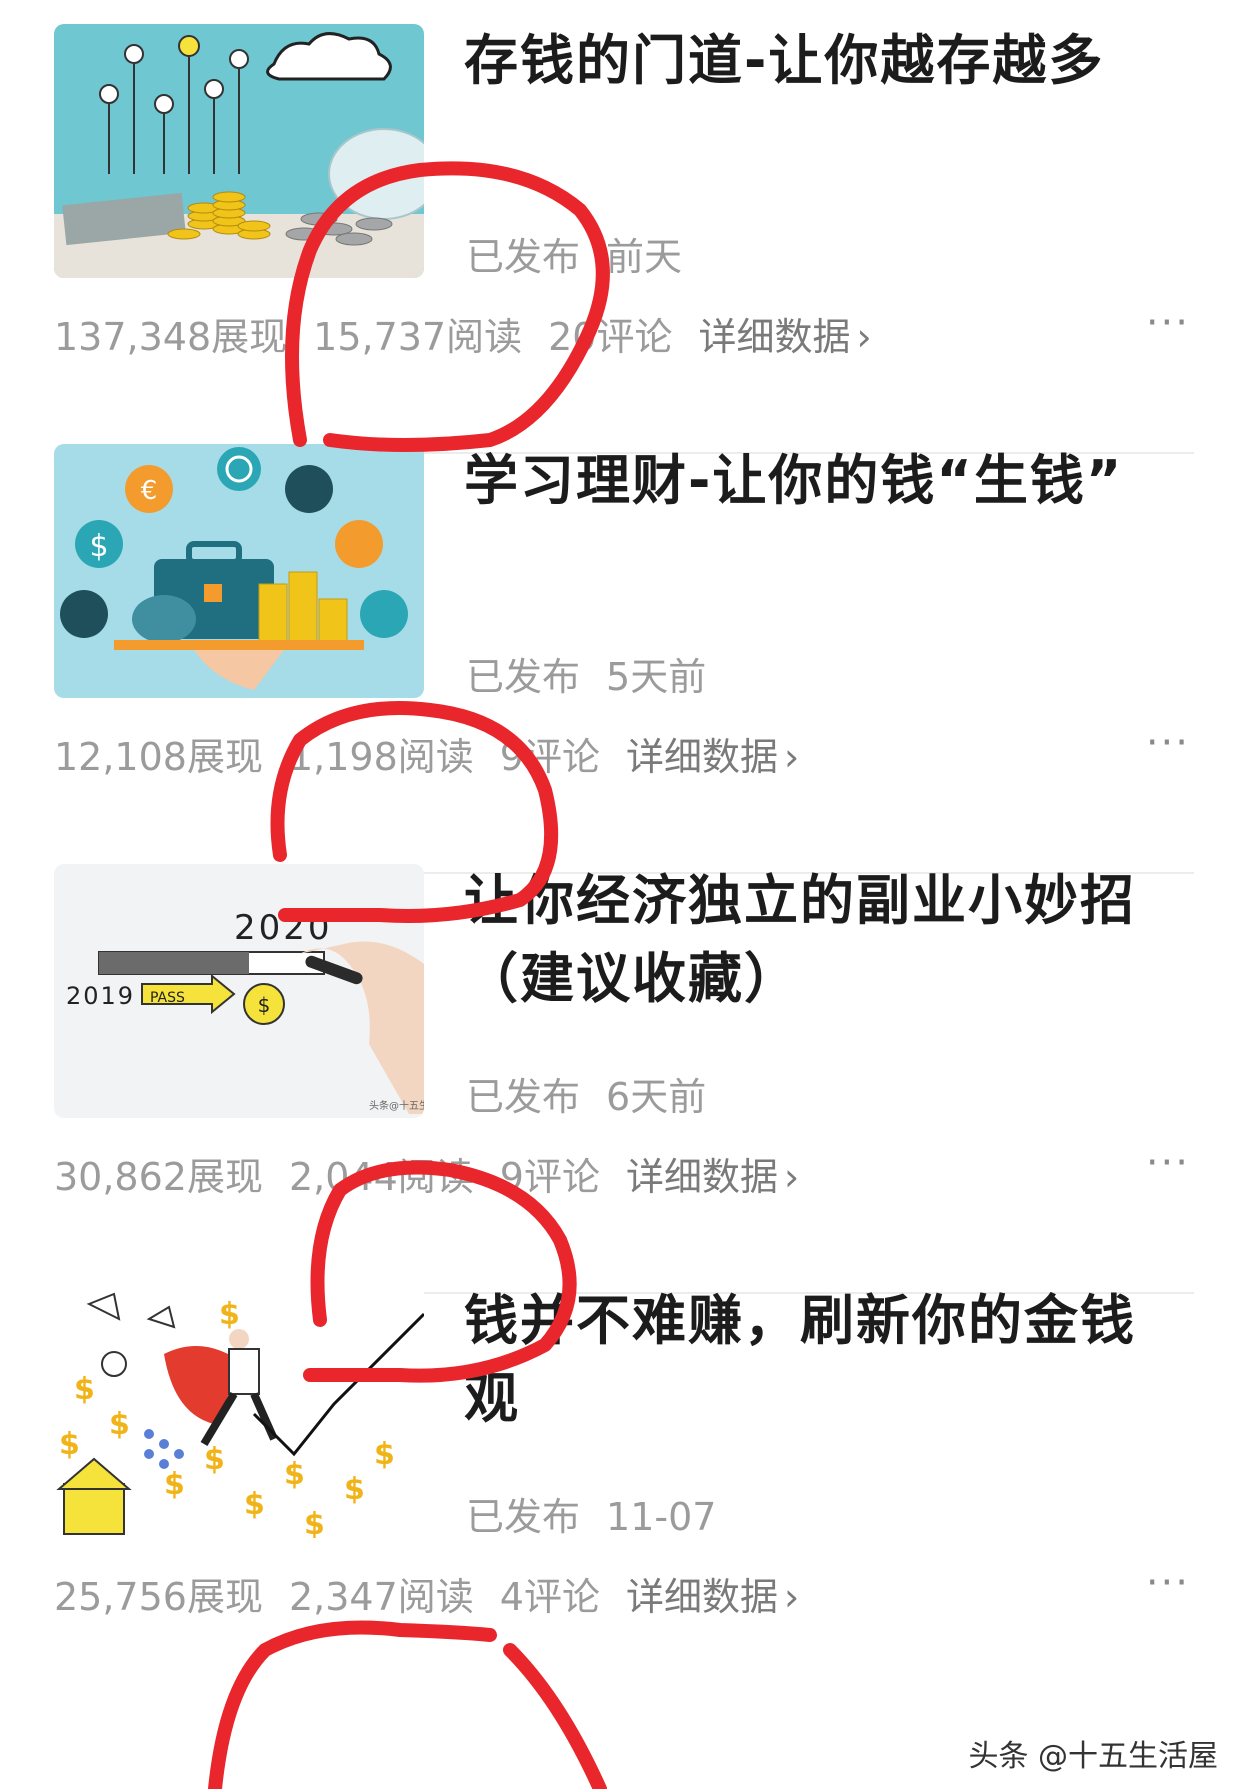 This screenshot has width=1242, height=1789. What do you see at coordinates (814, 940) in the screenshot?
I see `article-title: 让你经济独立的副业小妙招（建议收藏）` at bounding box center [814, 940].